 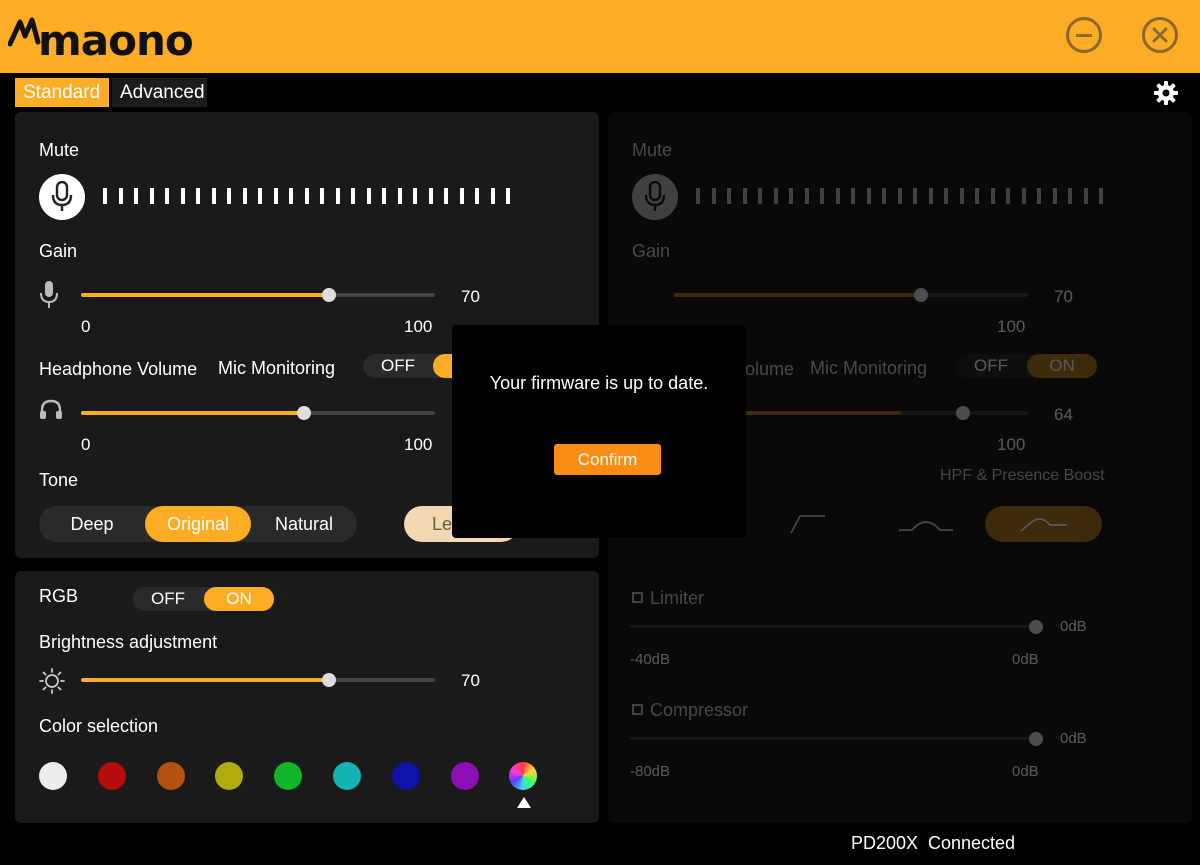 I want to click on tone-natural: Natural, so click(x=304, y=524).